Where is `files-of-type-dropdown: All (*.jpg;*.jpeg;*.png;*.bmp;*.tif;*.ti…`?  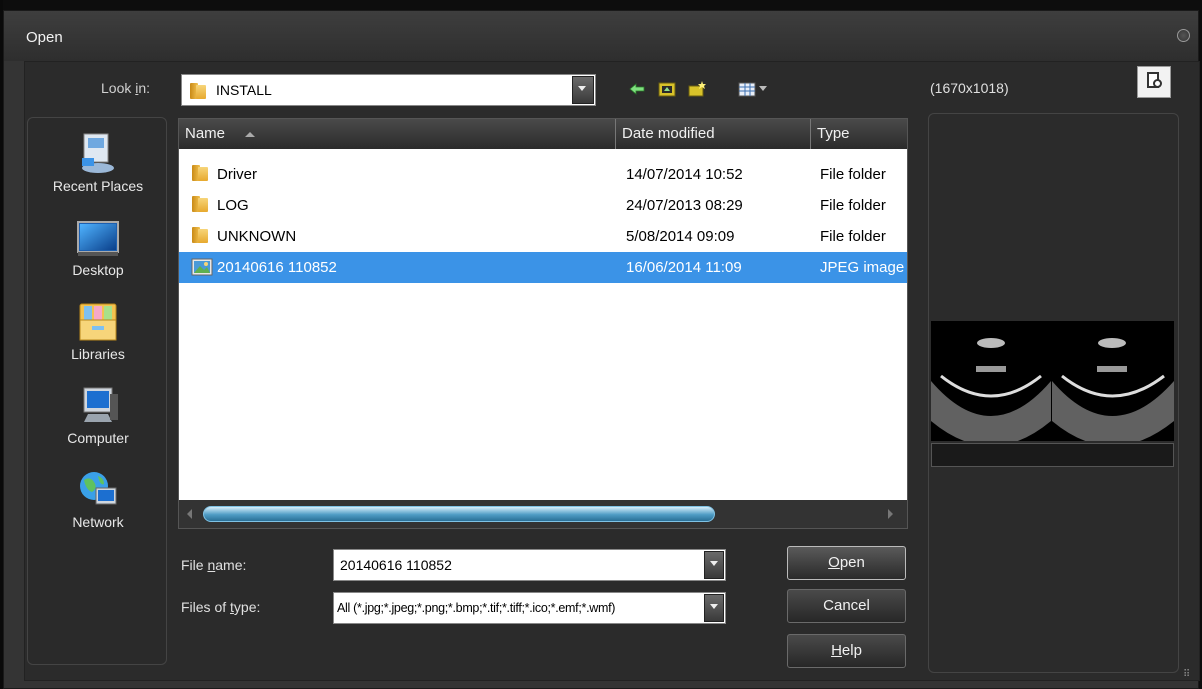 files-of-type-dropdown: All (*.jpg;*.jpeg;*.png;*.bmp;*.tif;*.ti… is located at coordinates (529, 608).